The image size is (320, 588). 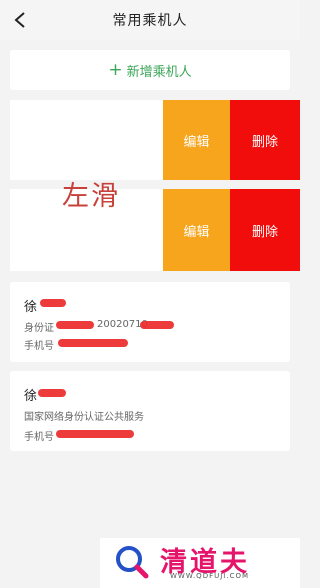 What do you see at coordinates (115, 69) in the screenshot?
I see `plus-icon: +` at bounding box center [115, 69].